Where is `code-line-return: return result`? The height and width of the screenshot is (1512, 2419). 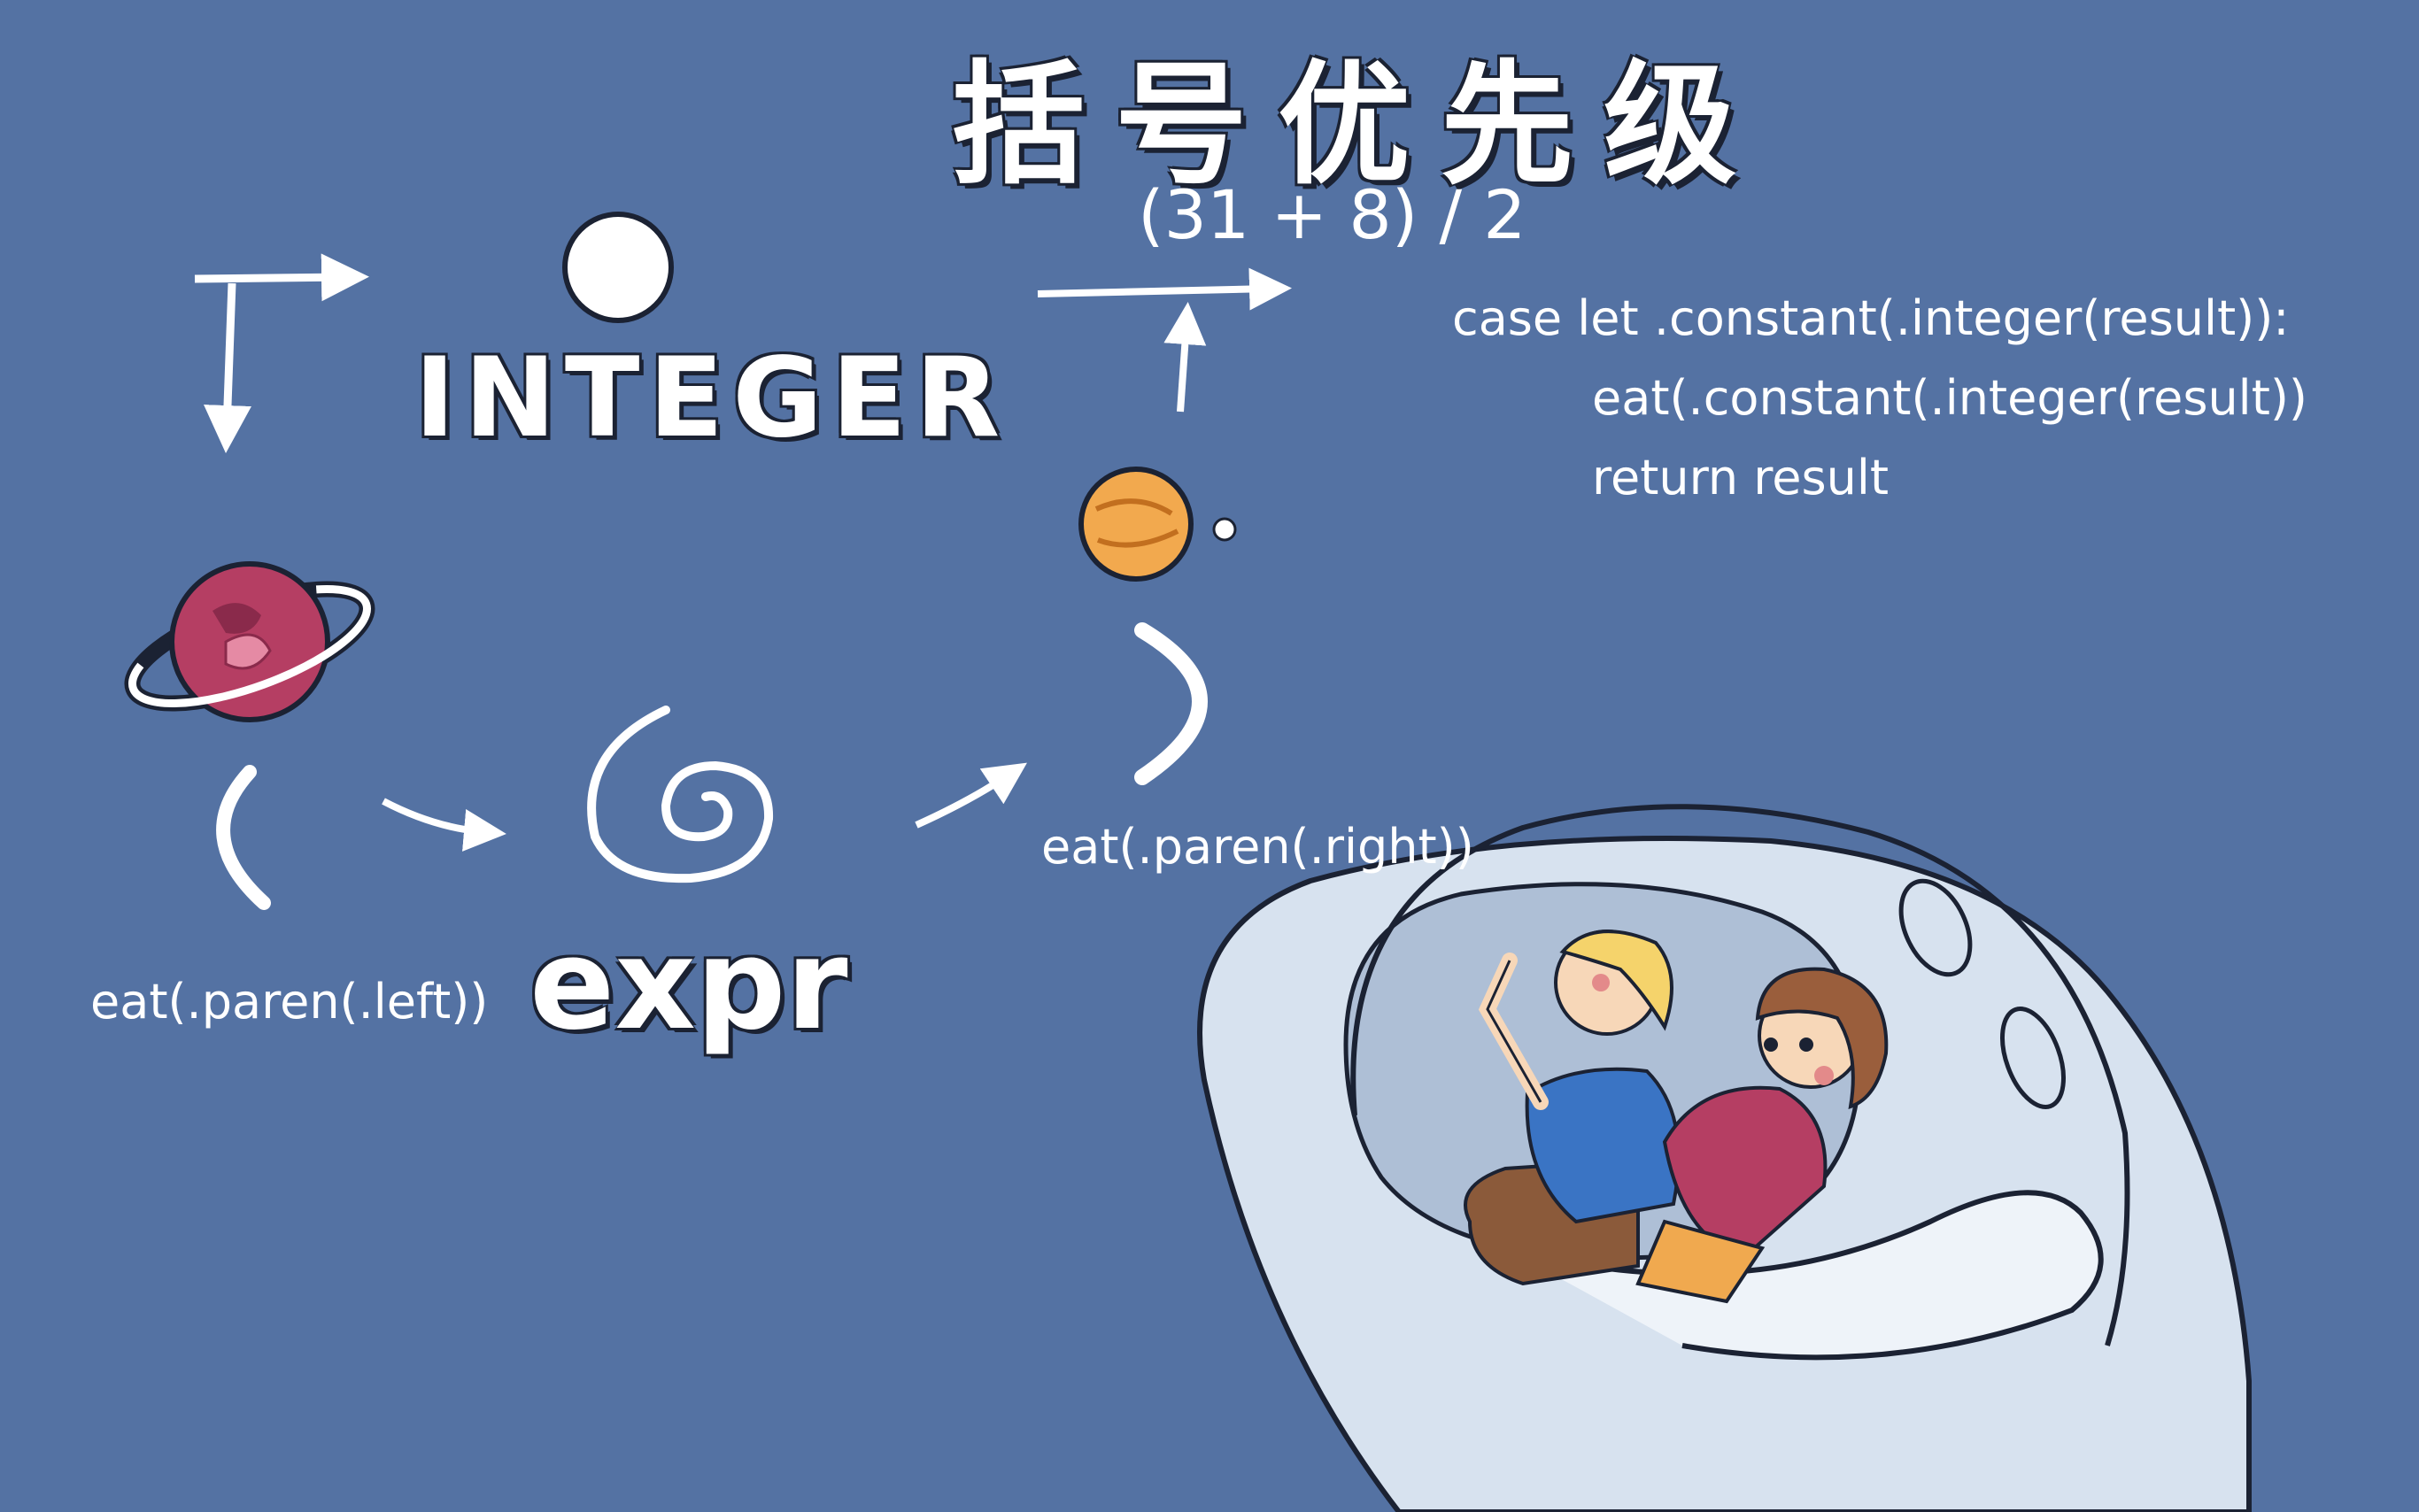 code-line-return: return result is located at coordinates (1741, 477).